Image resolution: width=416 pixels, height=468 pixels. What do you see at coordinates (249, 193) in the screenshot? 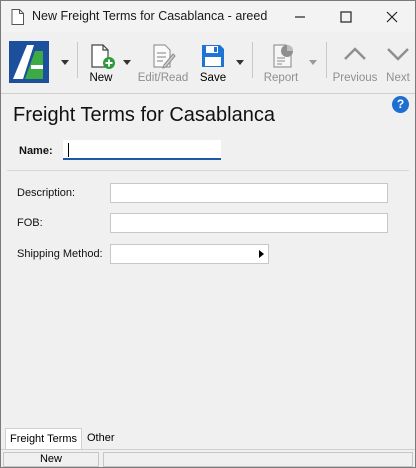
I see `description-field` at bounding box center [249, 193].